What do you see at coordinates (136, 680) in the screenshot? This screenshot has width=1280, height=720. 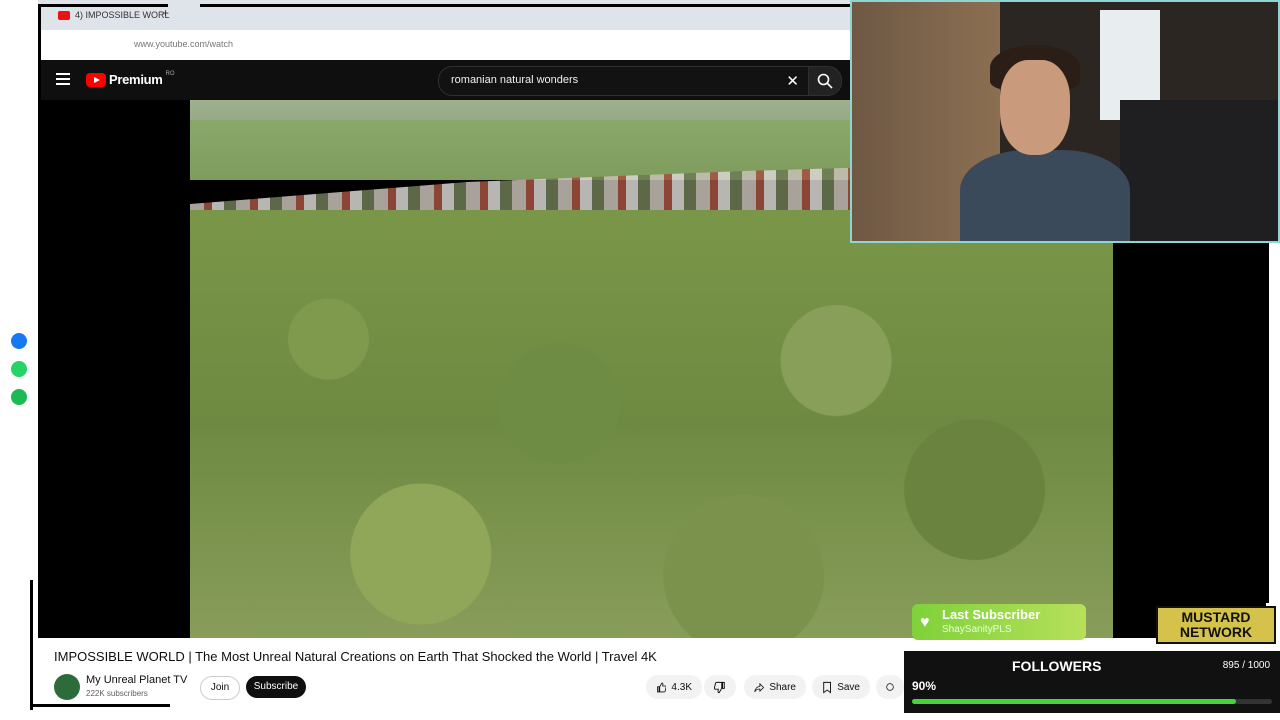 I see `channel-name: My Unreal Planet TV` at bounding box center [136, 680].